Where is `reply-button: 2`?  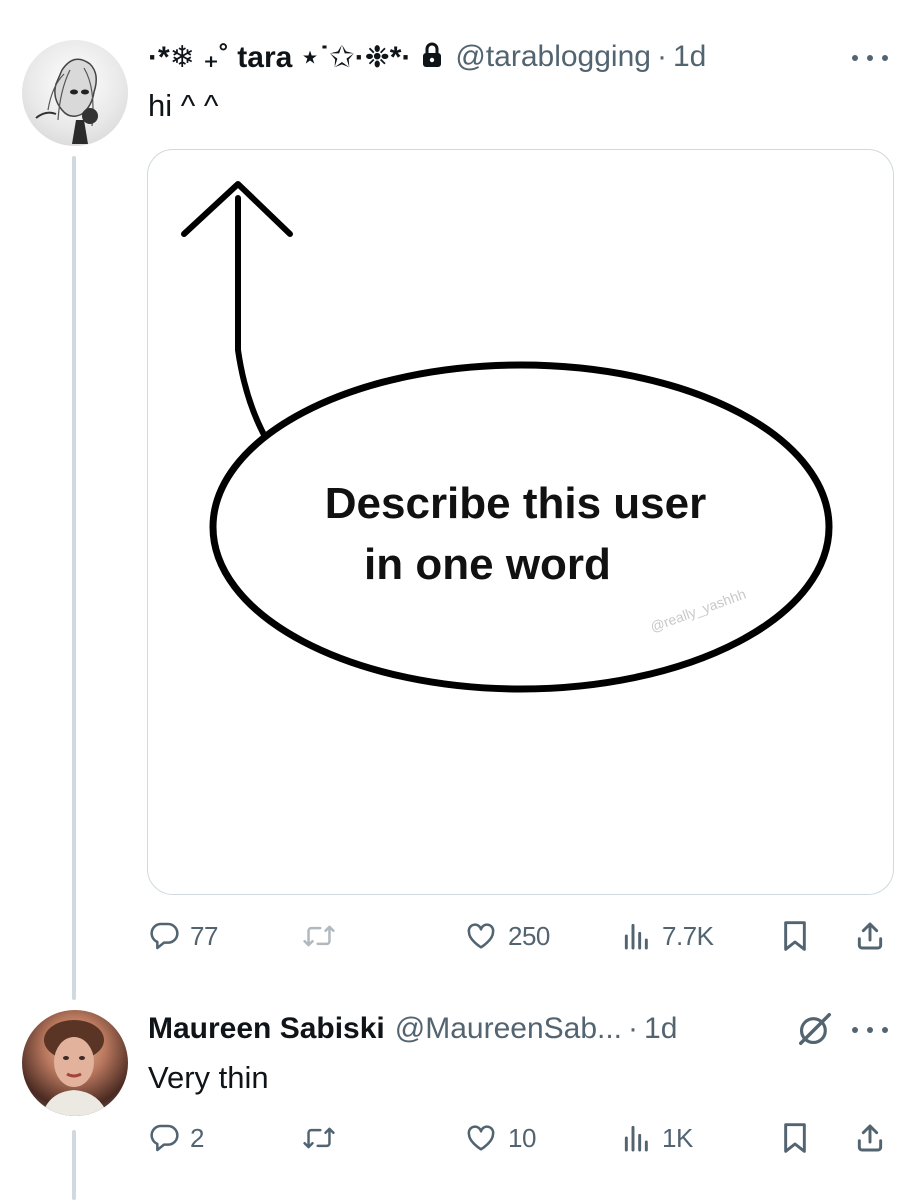 reply-button: 2 is located at coordinates (176, 1138).